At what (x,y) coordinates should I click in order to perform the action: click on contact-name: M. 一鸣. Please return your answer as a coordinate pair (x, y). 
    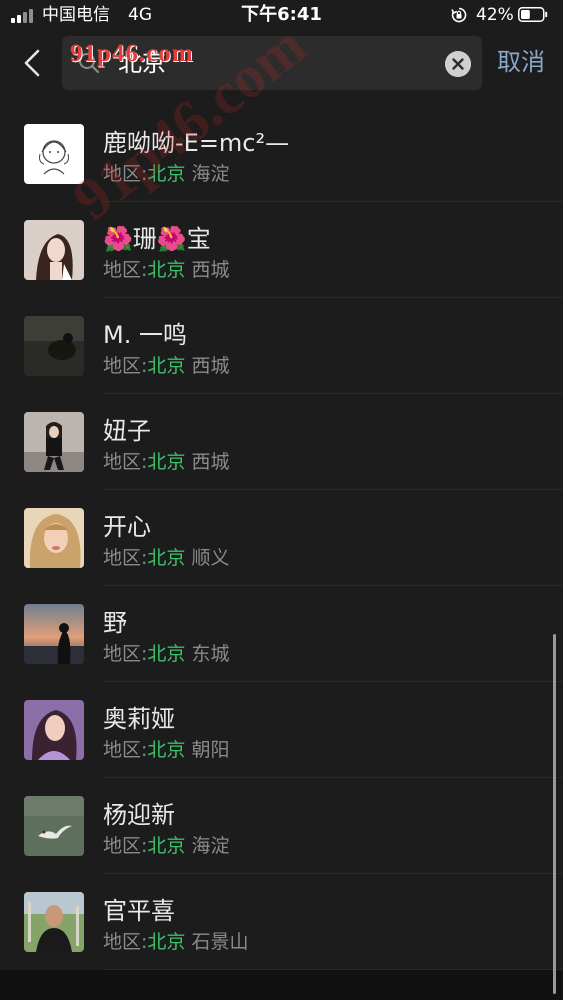
    Looking at the image, I should click on (145, 335).